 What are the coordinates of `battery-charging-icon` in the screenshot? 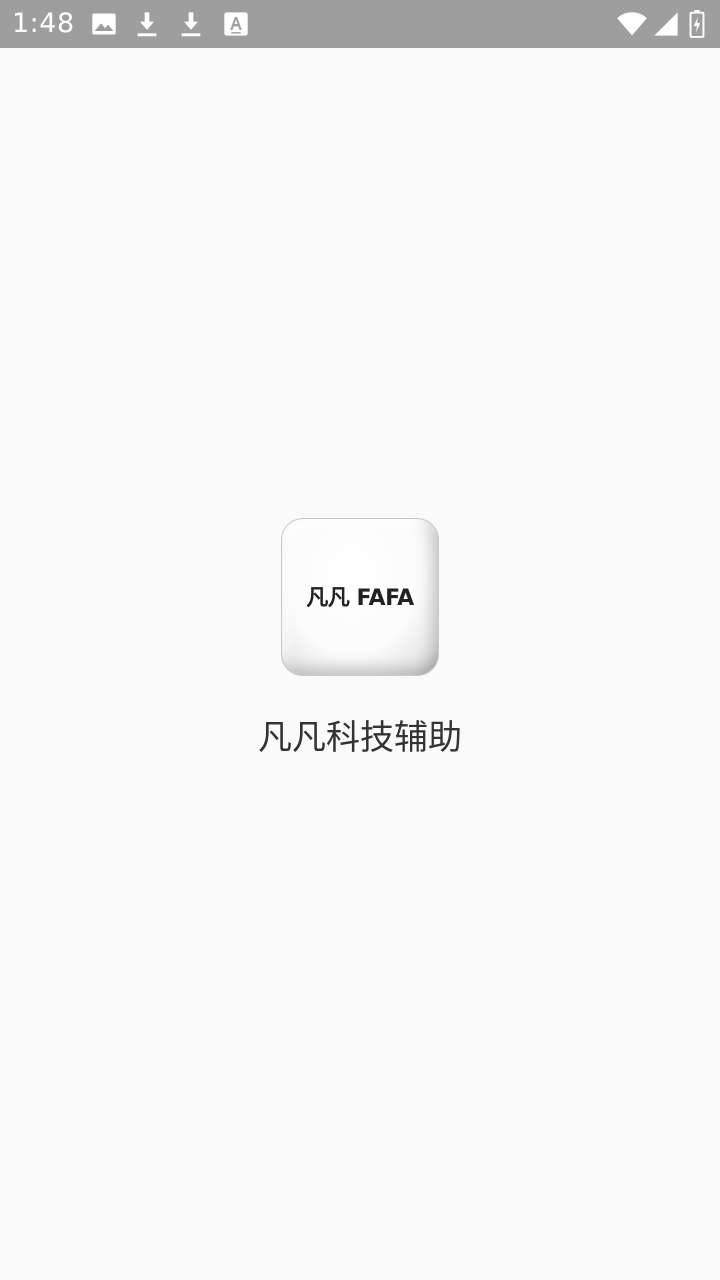 It's located at (697, 24).